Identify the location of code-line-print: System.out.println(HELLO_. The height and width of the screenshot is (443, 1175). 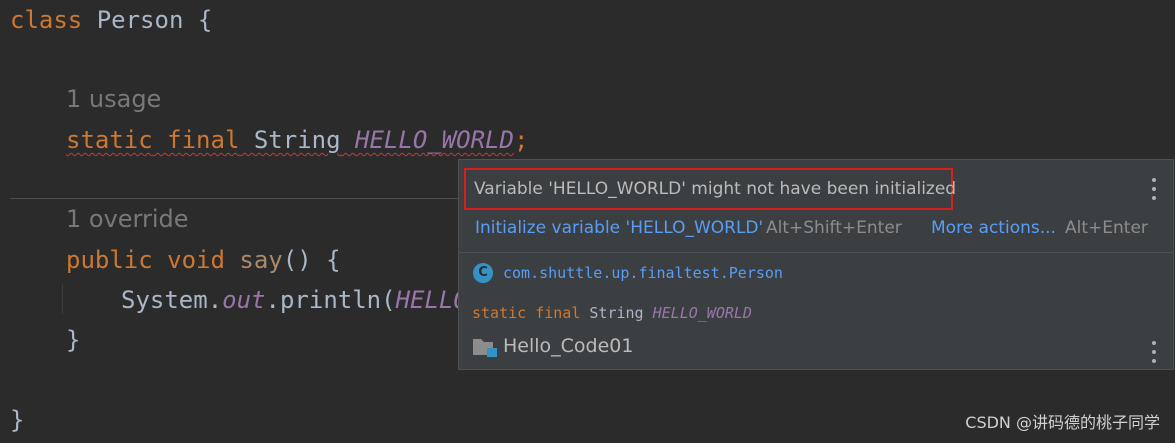
(301, 300).